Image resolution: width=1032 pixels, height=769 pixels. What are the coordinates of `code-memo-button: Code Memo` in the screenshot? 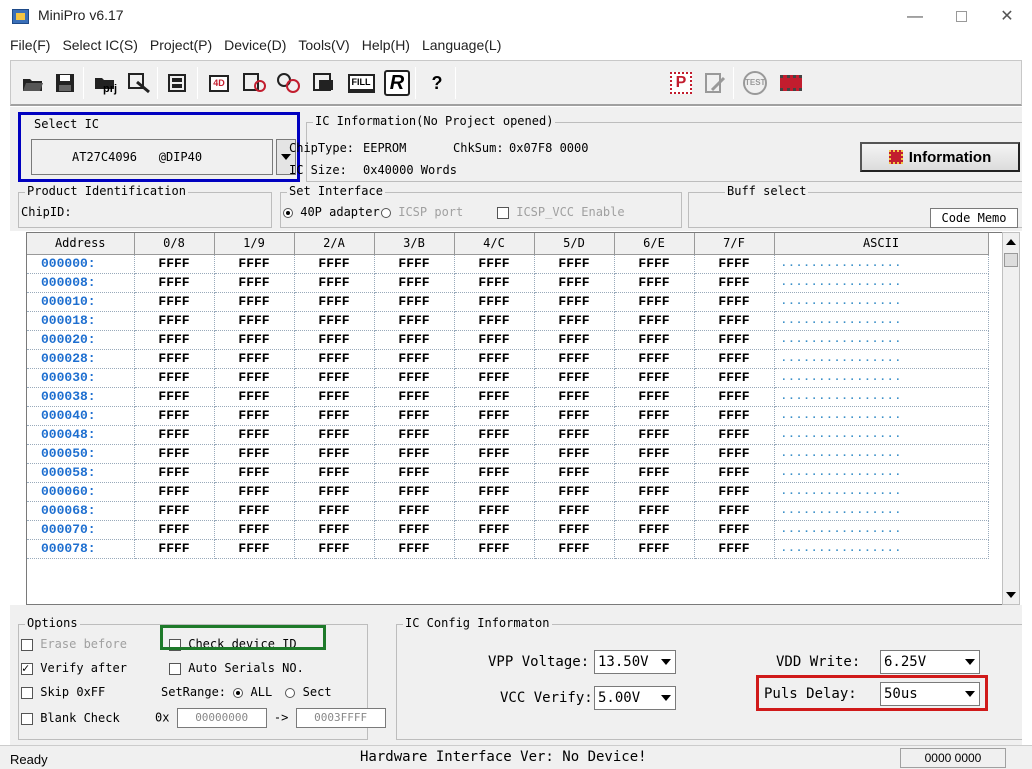 It's located at (974, 218).